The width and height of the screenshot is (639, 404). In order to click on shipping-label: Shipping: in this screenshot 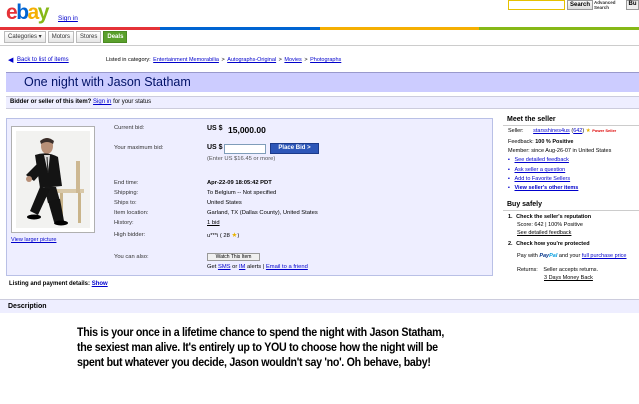, I will do `click(126, 193)`.